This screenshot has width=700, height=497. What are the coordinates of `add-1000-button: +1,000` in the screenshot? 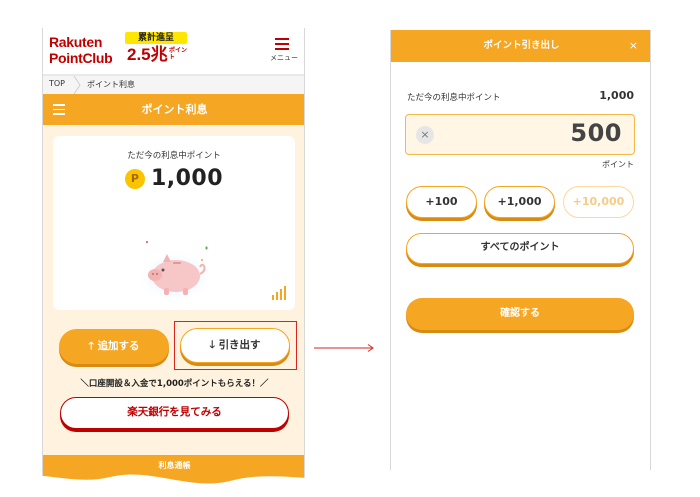 It's located at (519, 202).